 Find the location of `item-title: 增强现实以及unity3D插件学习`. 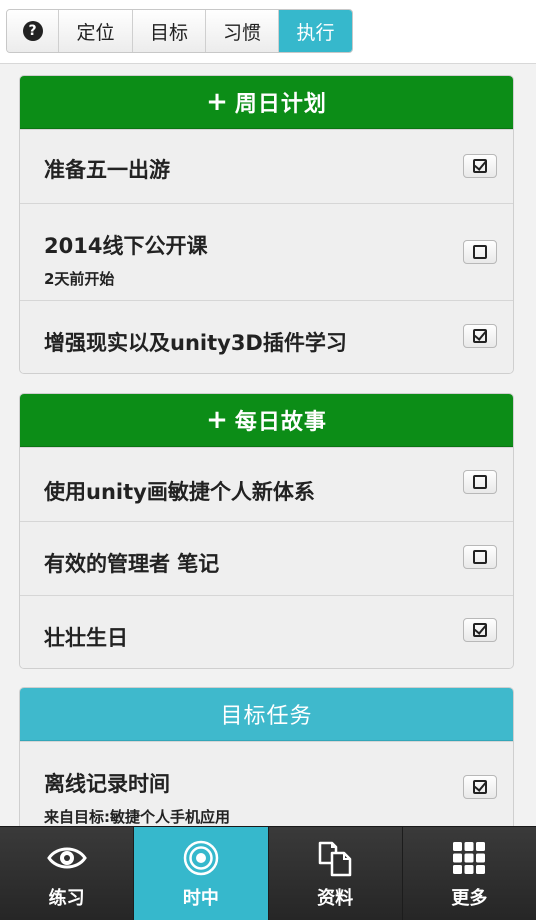

item-title: 增强现实以及unity3D插件学习 is located at coordinates (195, 343).